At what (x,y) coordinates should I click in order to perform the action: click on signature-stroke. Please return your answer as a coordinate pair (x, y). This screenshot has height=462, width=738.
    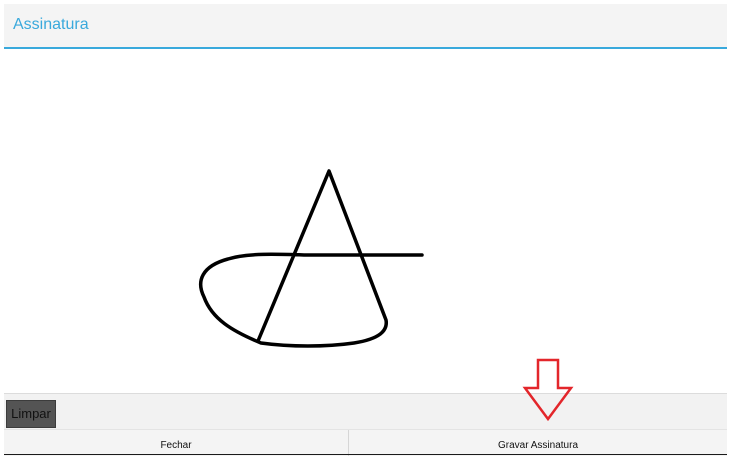
    Looking at the image, I should click on (311, 258).